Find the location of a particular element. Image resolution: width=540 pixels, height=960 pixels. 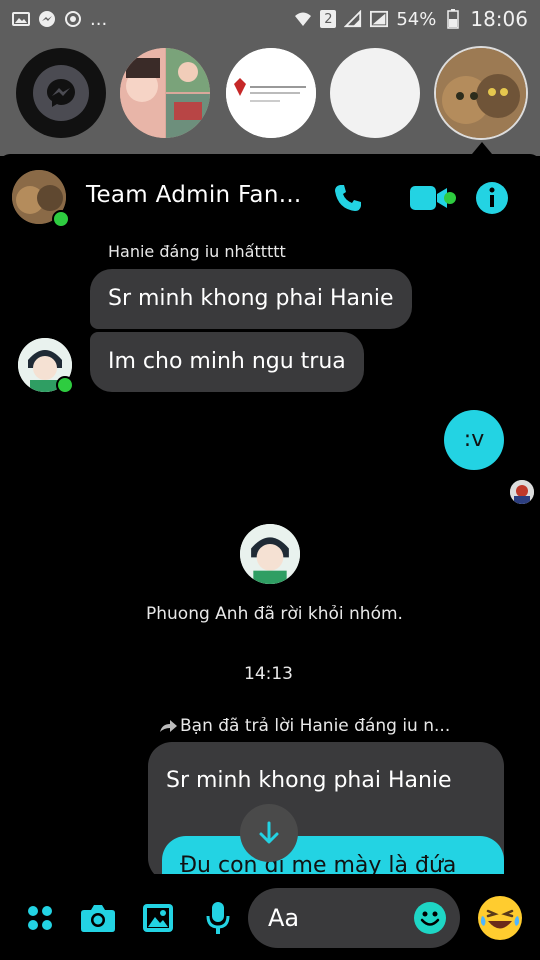

anime-avatar is located at coordinates (270, 554).